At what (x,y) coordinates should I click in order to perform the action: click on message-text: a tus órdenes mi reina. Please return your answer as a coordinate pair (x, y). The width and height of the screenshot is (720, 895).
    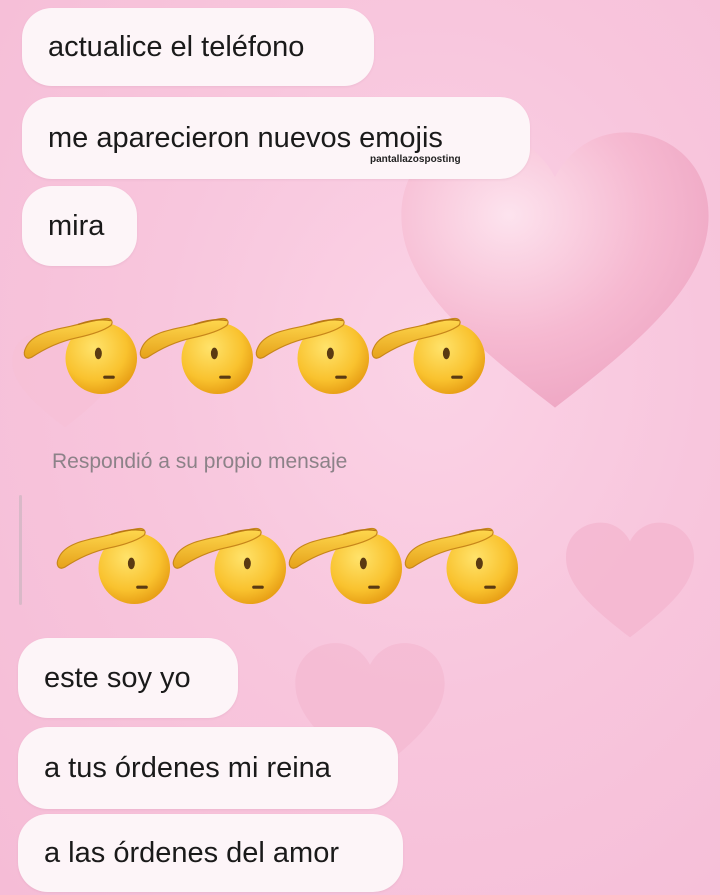
    Looking at the image, I should click on (187, 767).